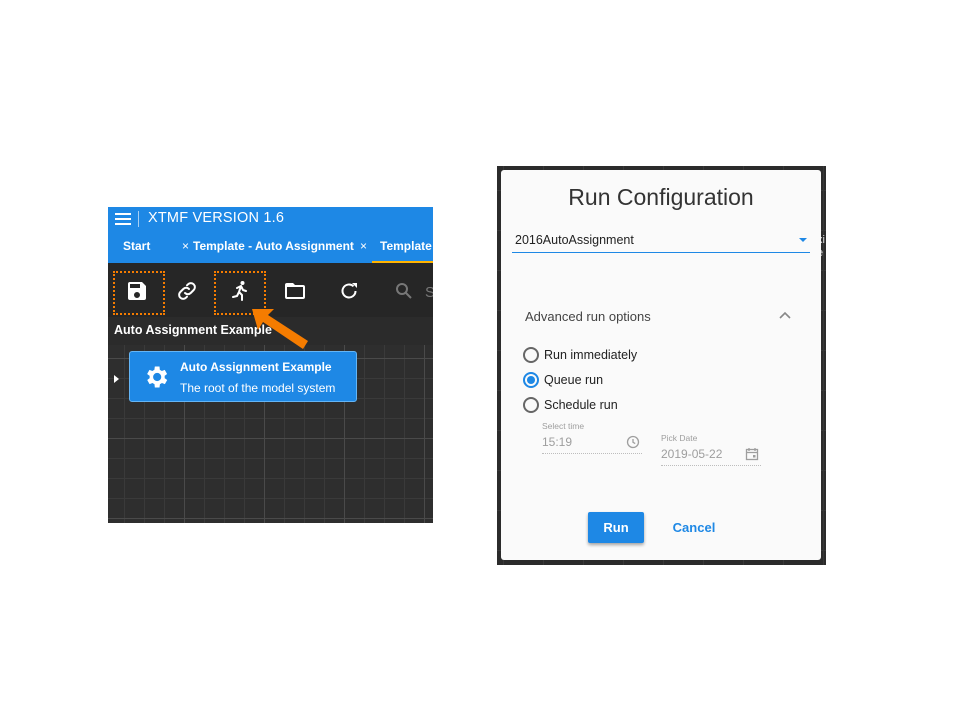 Image resolution: width=960 pixels, height=720 pixels. What do you see at coordinates (694, 527) in the screenshot?
I see `cancel-button: Cancel` at bounding box center [694, 527].